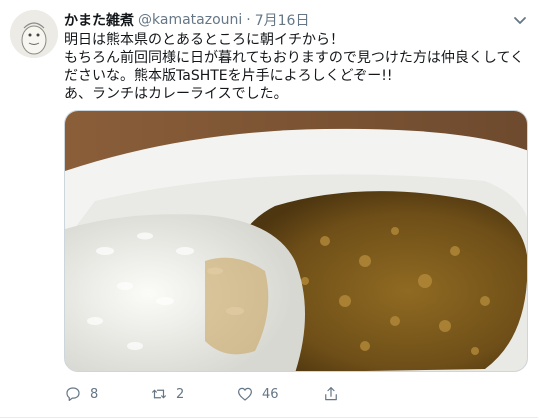  Describe the element at coordinates (520, 20) in the screenshot. I see `chevron-down-icon` at that location.